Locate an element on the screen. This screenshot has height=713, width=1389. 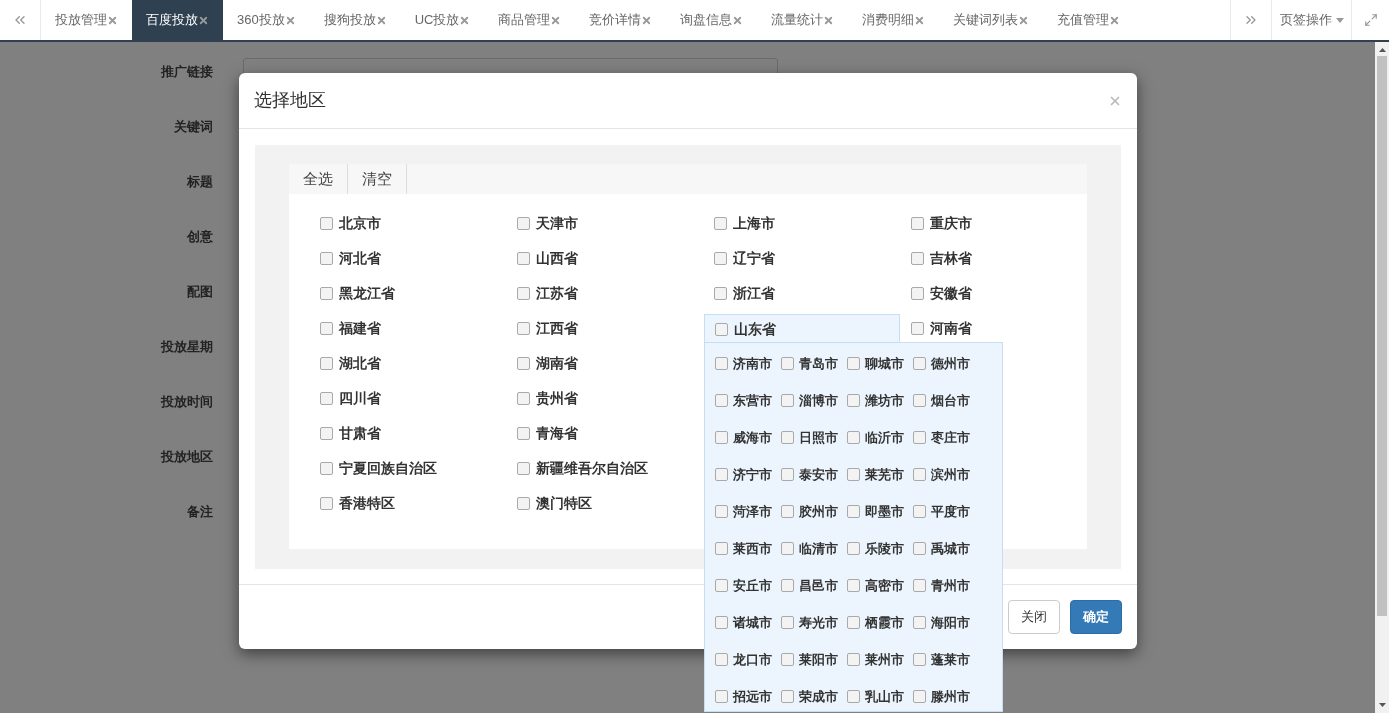
province-option: 上海市 is located at coordinates (802, 223).